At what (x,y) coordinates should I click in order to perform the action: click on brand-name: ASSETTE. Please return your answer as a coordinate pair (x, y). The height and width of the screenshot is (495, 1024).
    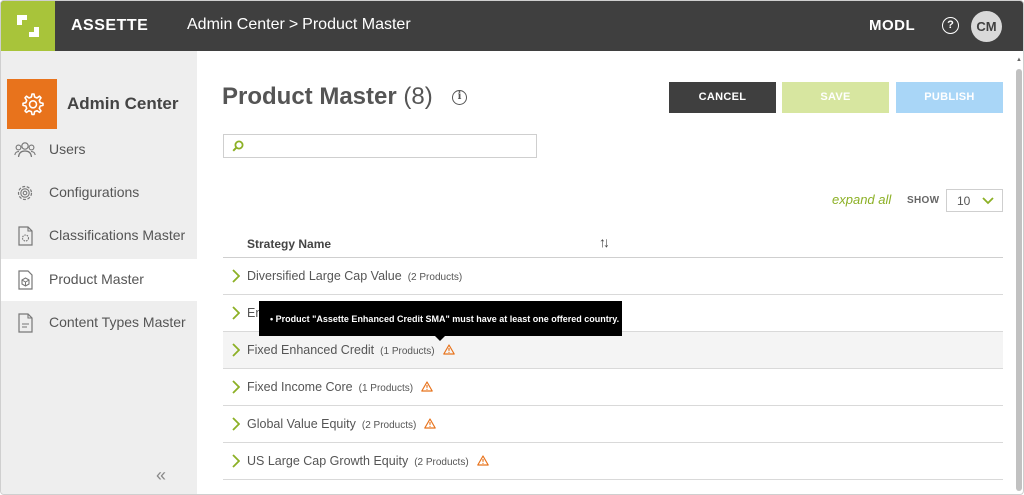
    Looking at the image, I should click on (110, 25).